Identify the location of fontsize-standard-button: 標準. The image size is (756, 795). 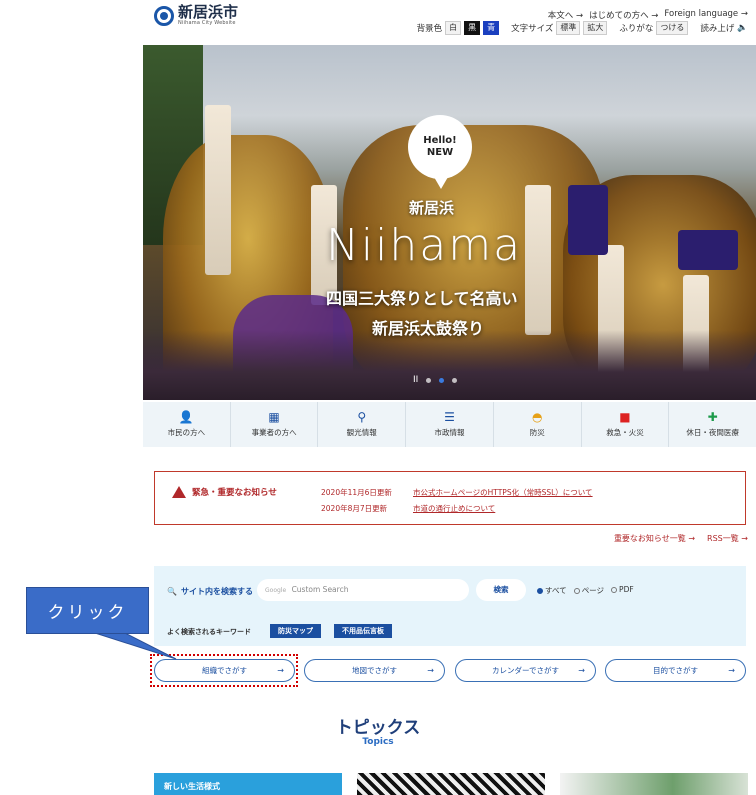
(568, 28).